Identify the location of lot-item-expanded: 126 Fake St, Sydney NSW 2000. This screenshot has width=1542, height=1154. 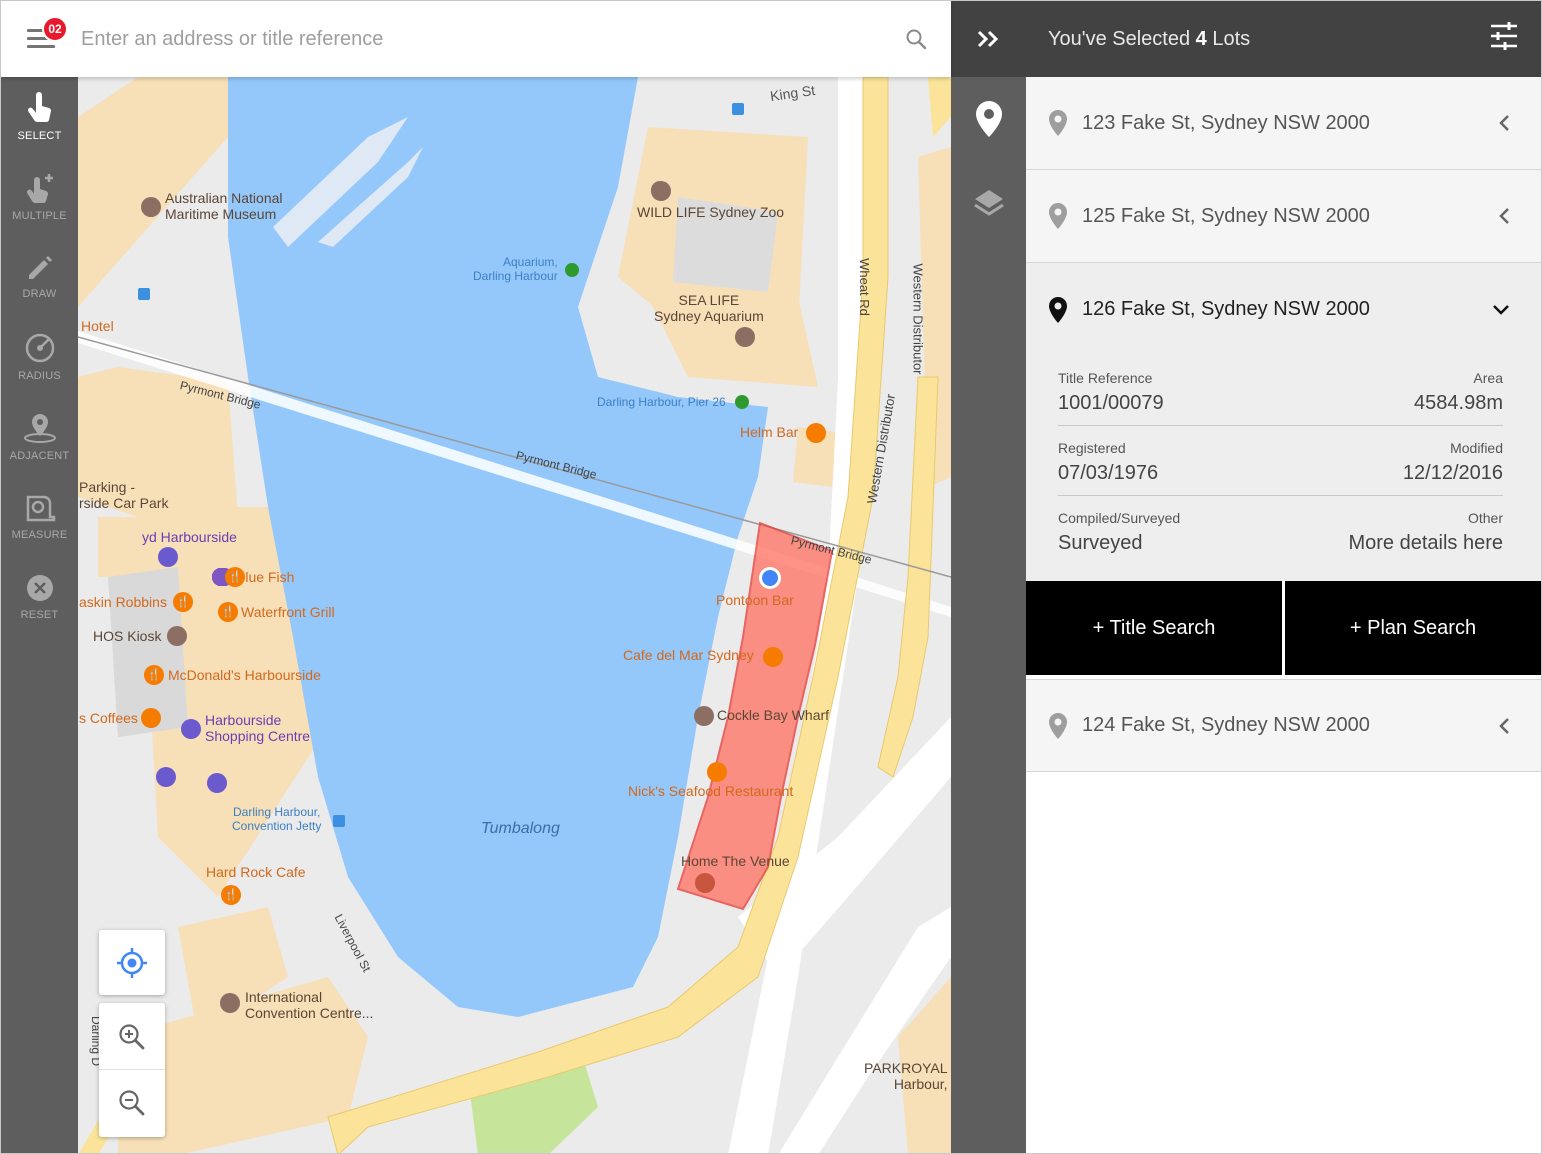
(1283, 309).